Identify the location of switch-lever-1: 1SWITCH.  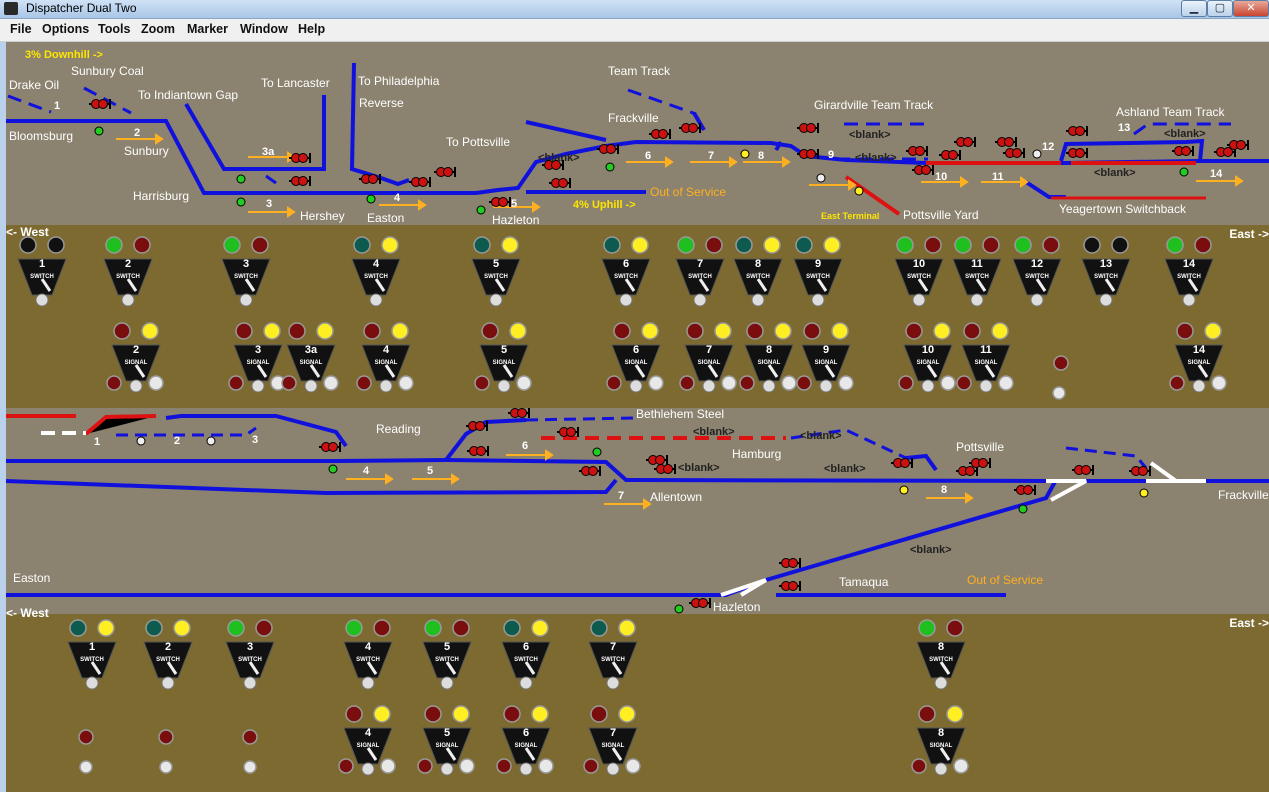
(92, 654).